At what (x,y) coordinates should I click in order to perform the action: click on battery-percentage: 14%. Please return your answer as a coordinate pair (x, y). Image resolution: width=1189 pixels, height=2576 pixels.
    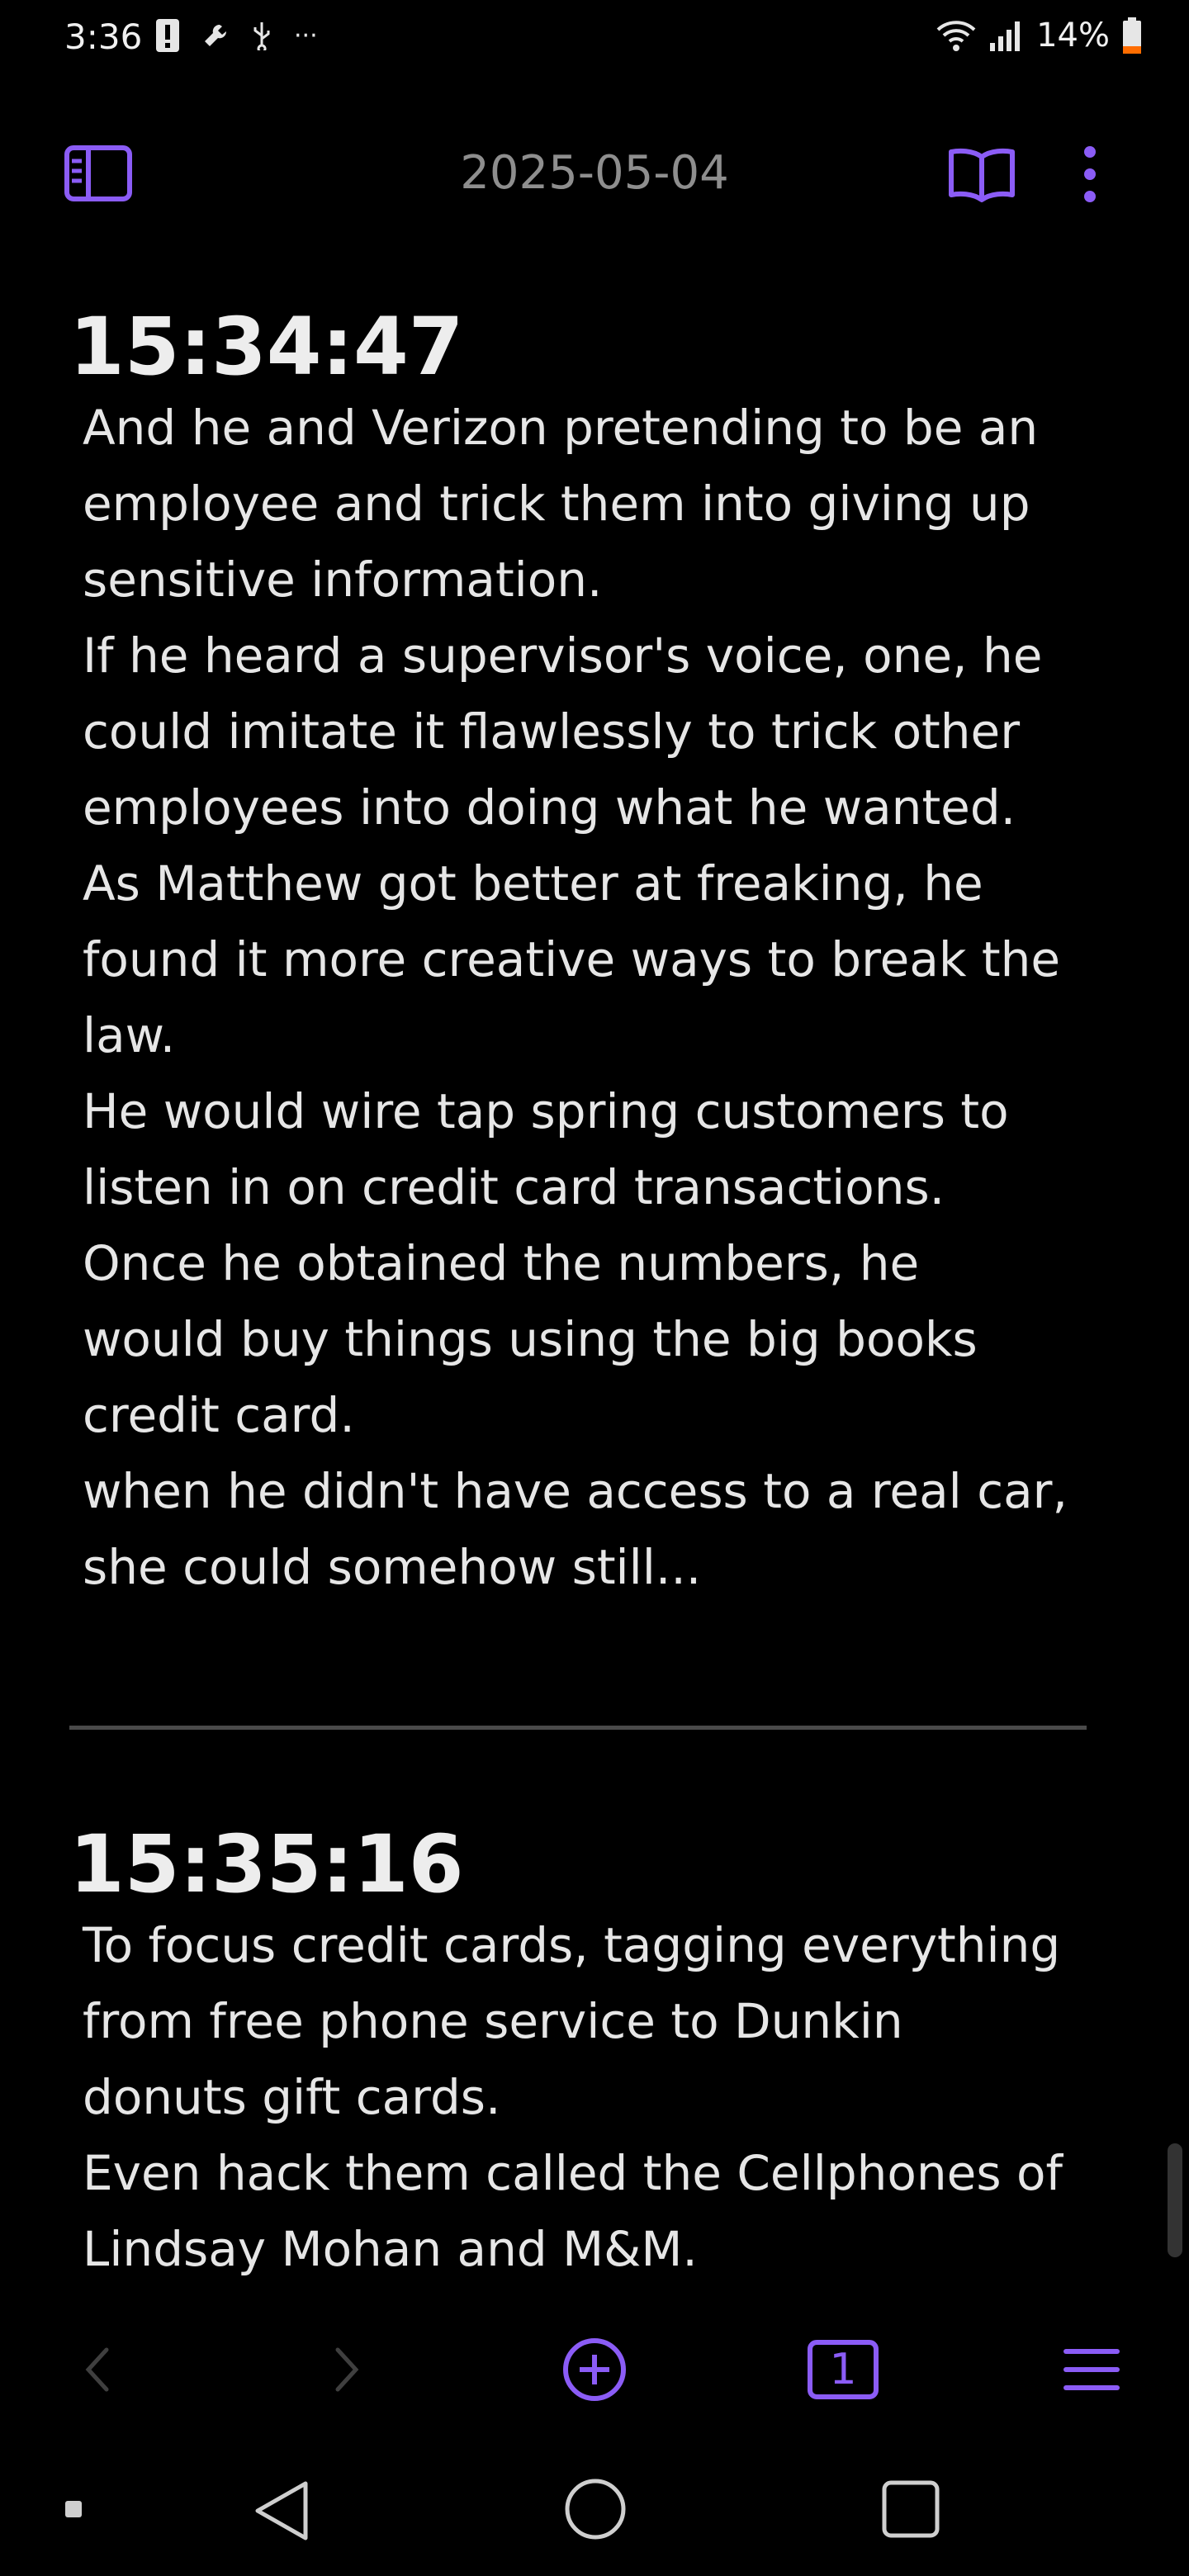
    Looking at the image, I should click on (1073, 35).